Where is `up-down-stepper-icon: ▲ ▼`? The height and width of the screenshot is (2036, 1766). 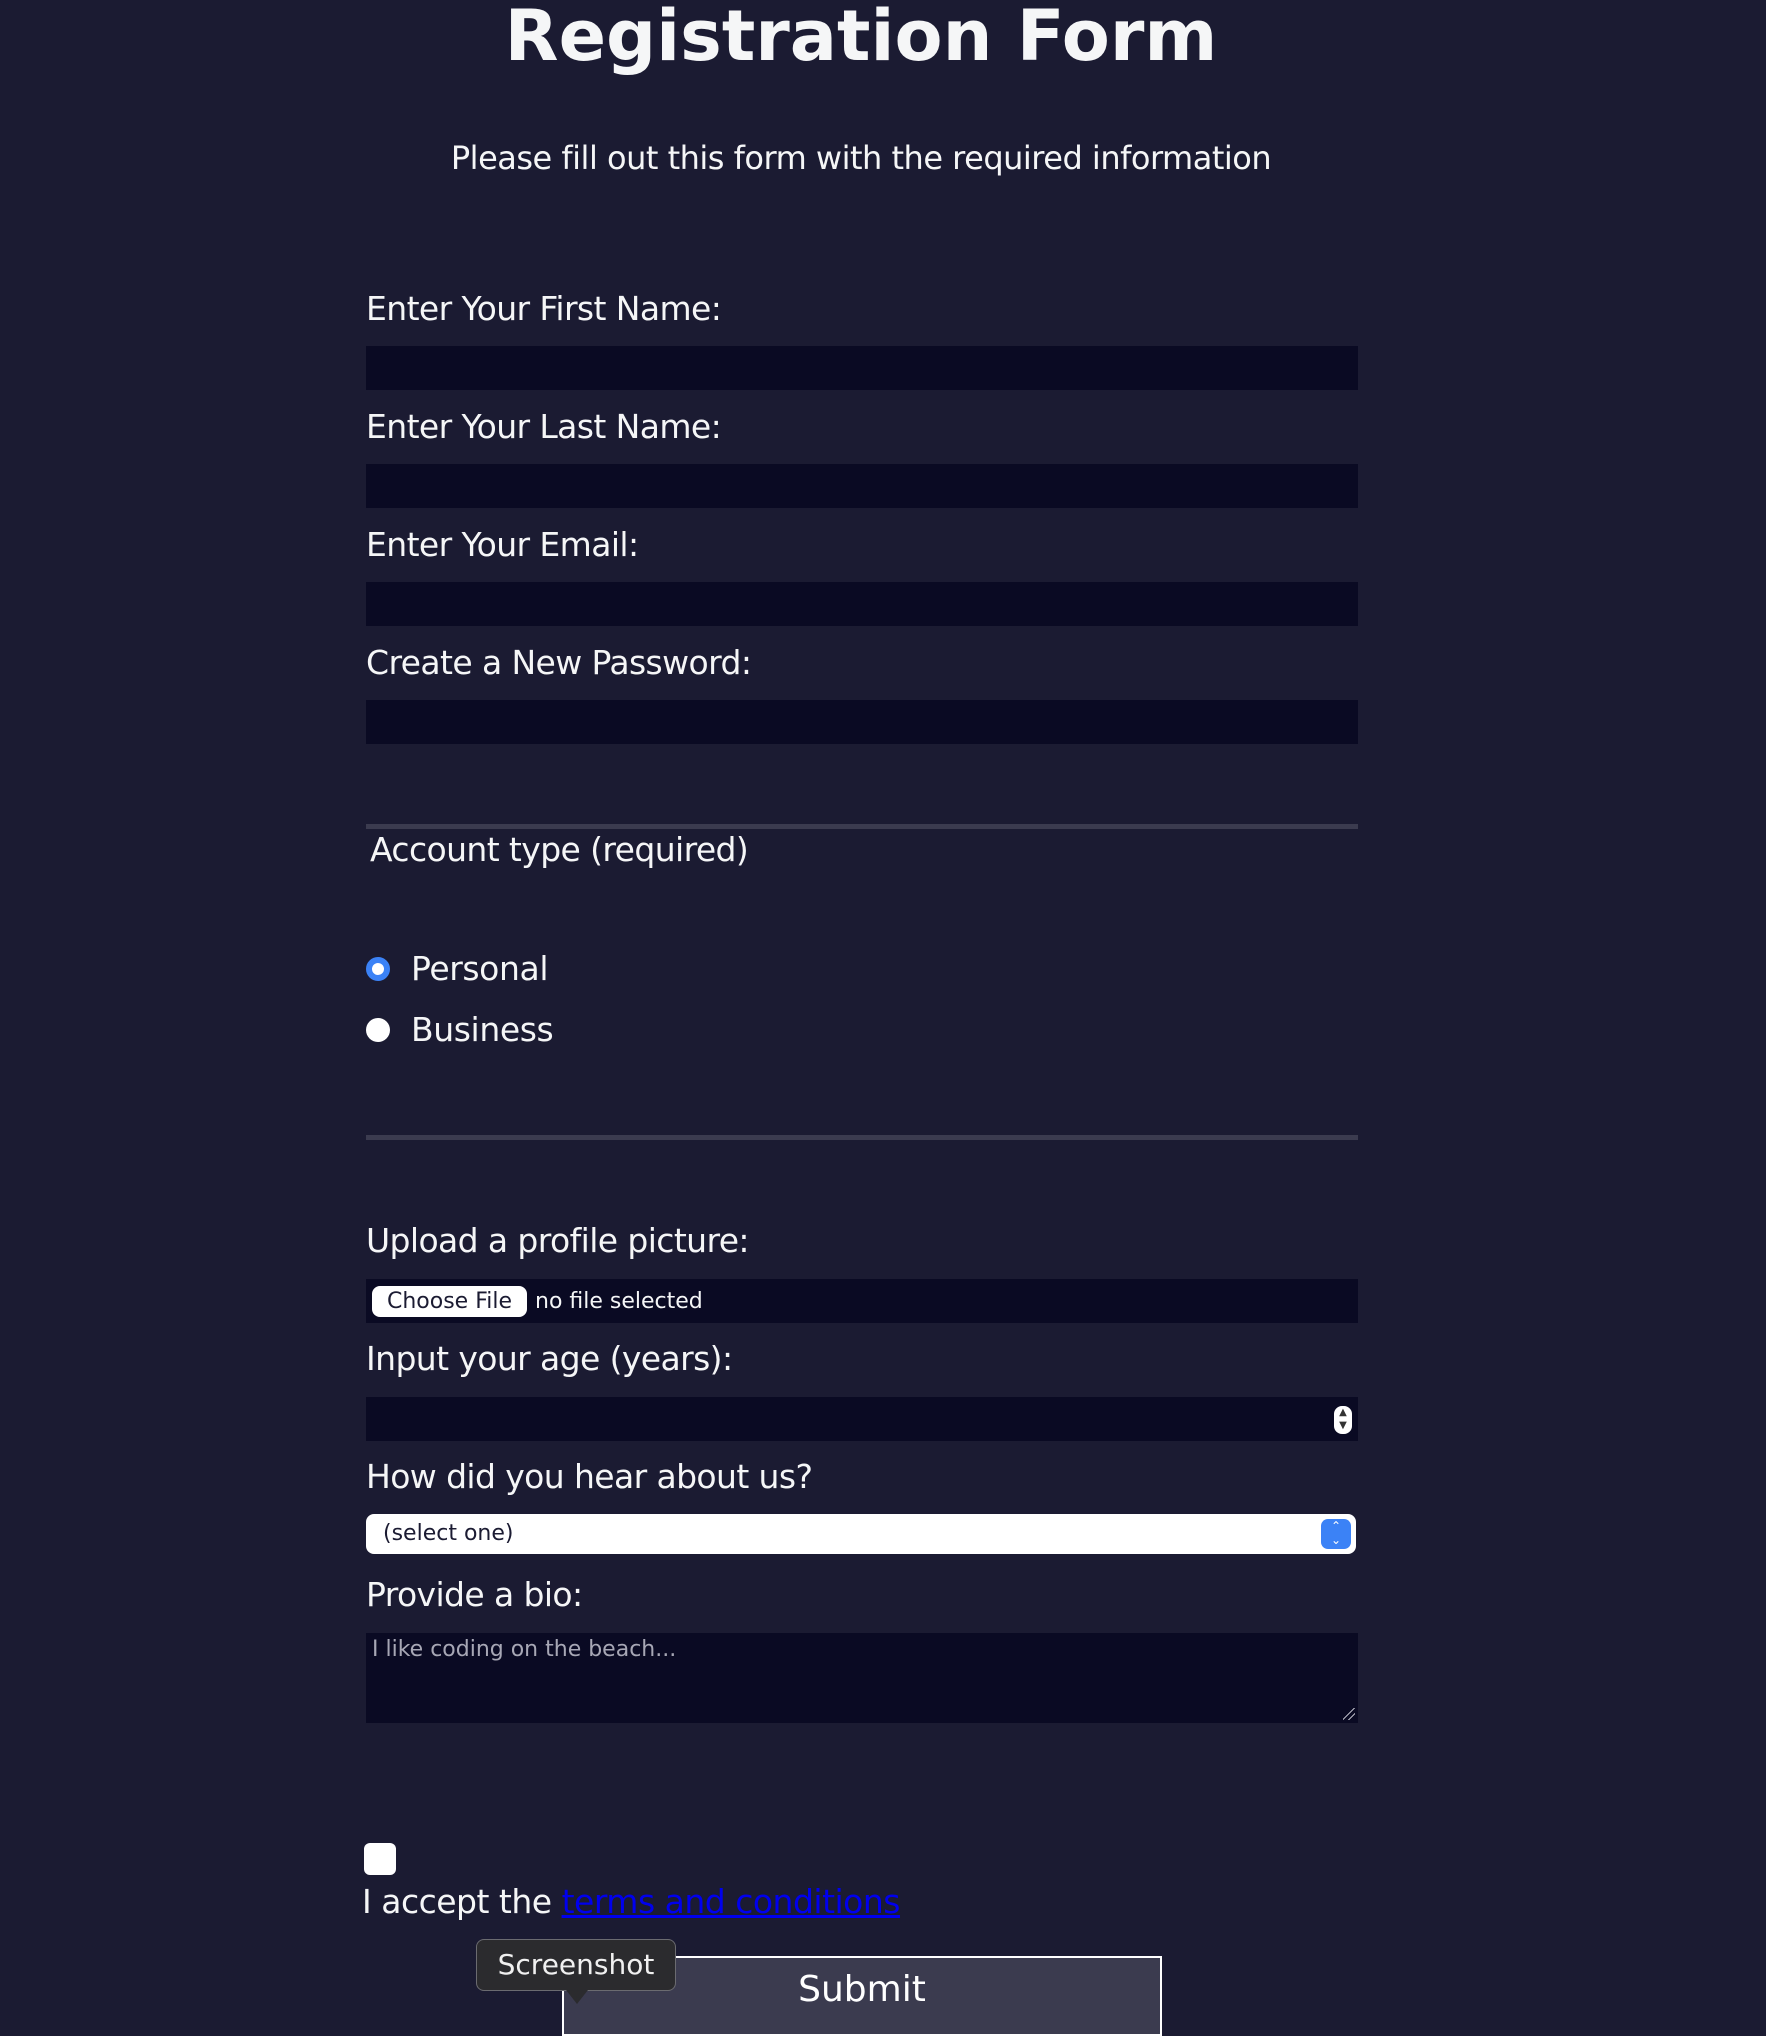
up-down-stepper-icon: ▲ ▼ is located at coordinates (1343, 1420).